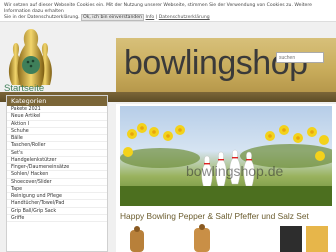 The image size is (336, 252). What do you see at coordinates (57, 117) in the screenshot?
I see `category-item: Neue Artikel` at bounding box center [57, 117].